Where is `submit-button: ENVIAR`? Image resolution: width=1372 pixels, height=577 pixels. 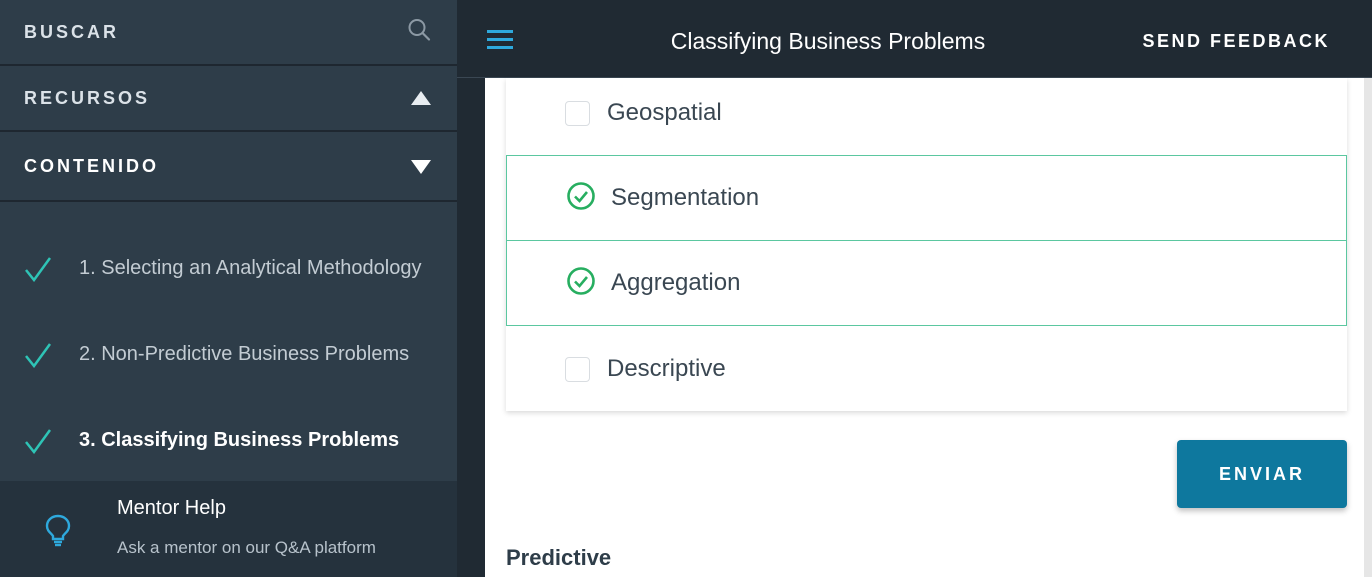 submit-button: ENVIAR is located at coordinates (1262, 474).